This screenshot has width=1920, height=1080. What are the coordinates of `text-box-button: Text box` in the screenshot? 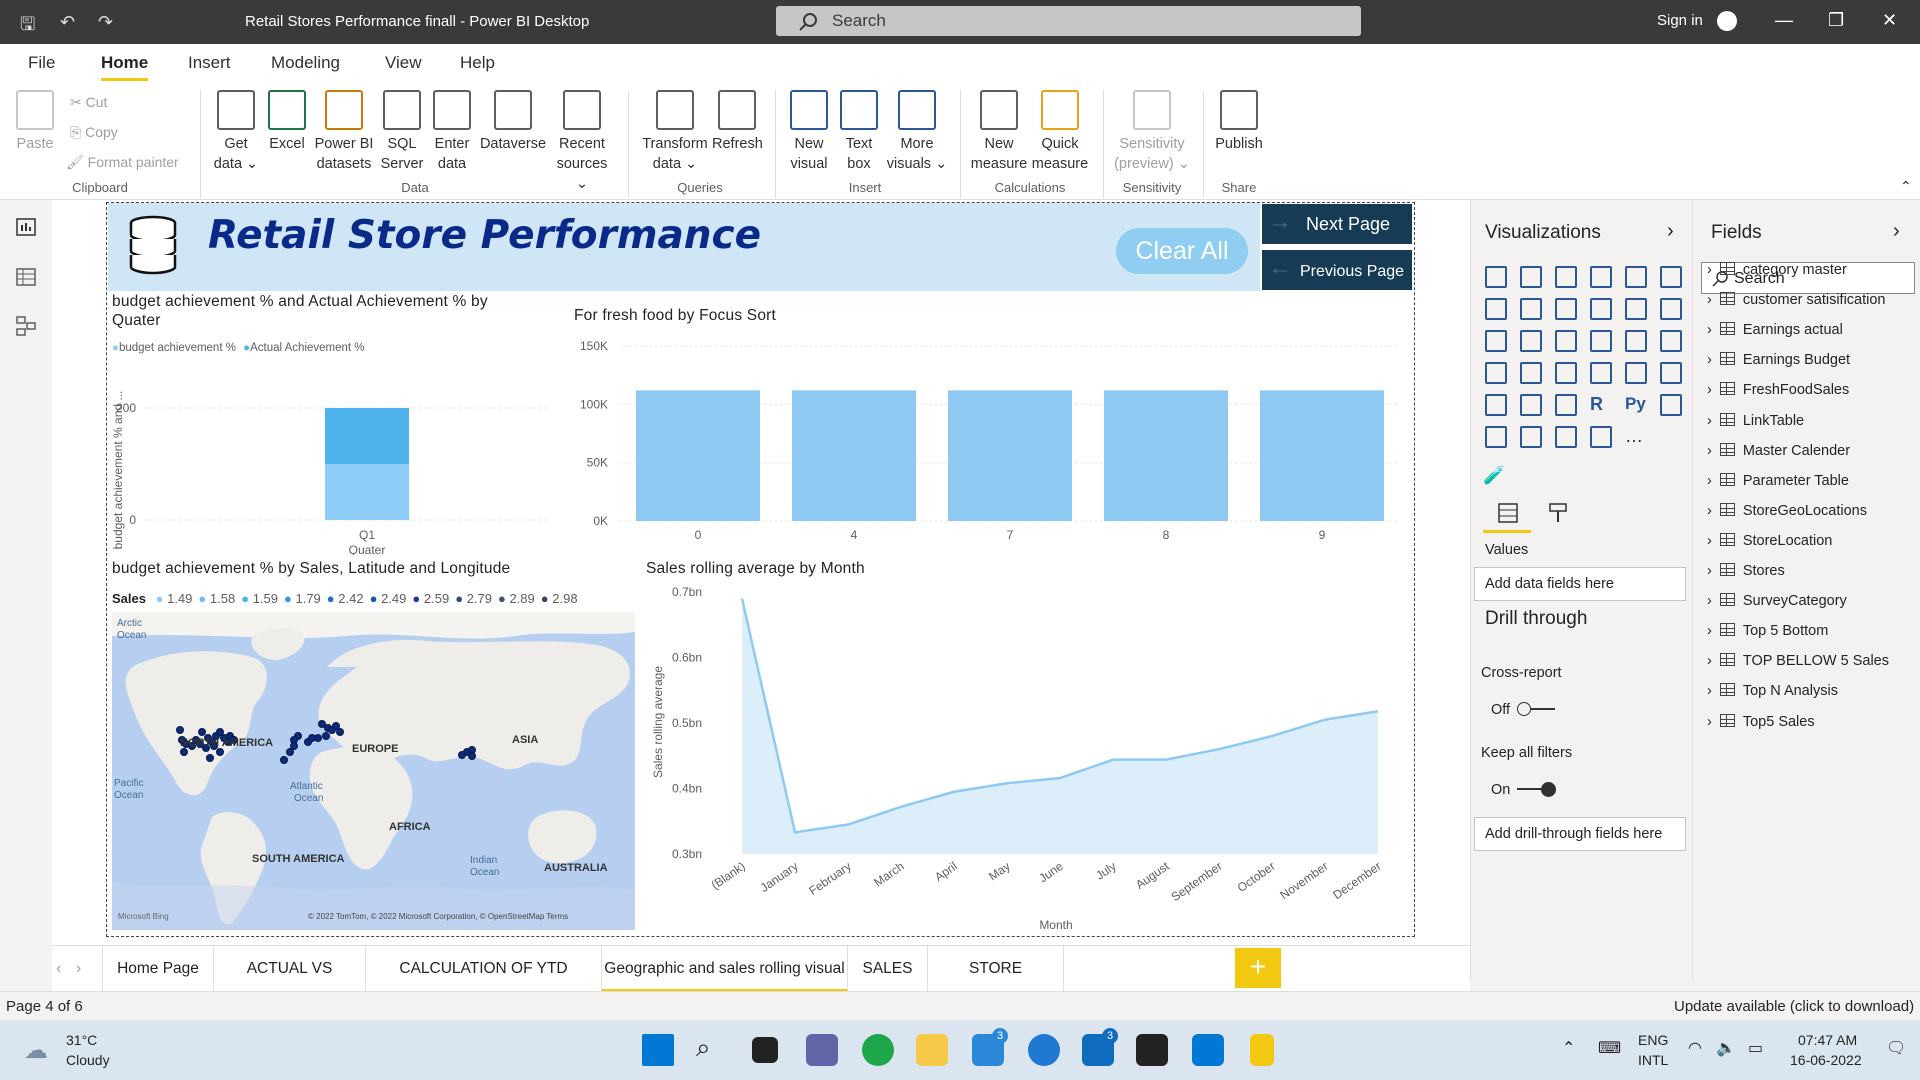 It's located at (859, 132).